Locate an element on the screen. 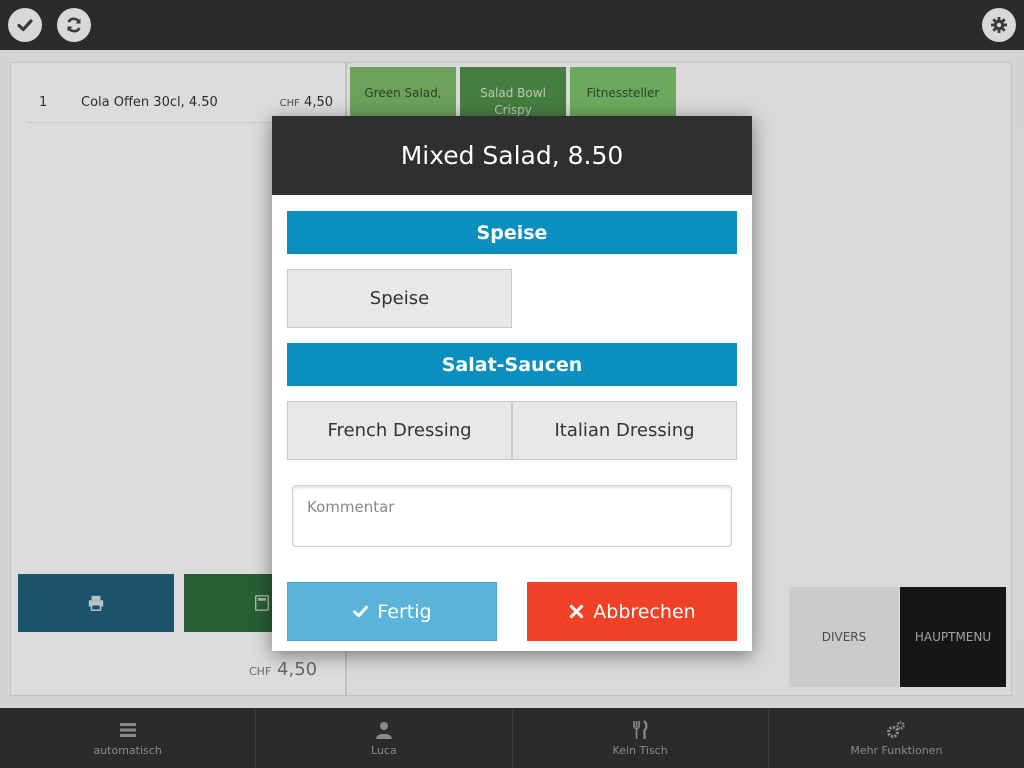 The height and width of the screenshot is (768, 1024). gears-icon is located at coordinates (896, 729).